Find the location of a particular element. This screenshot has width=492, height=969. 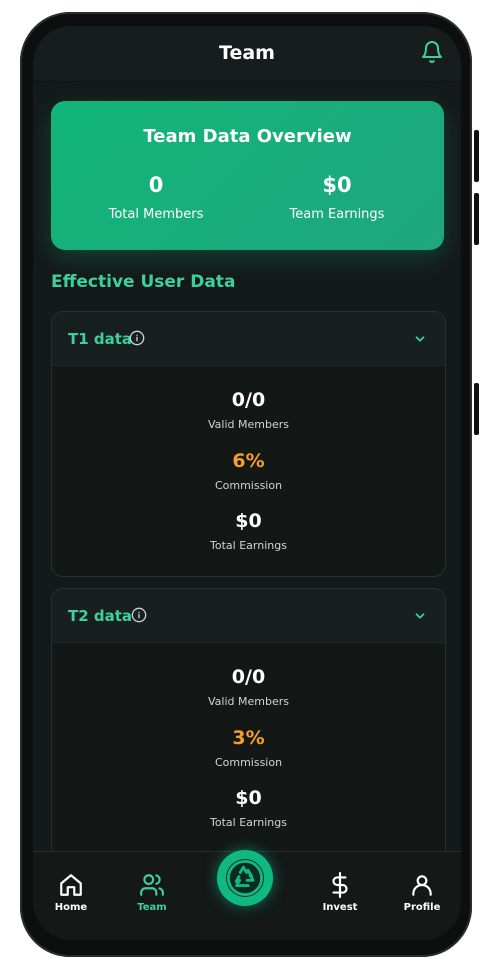

team-earnings-stat: $0 Team Earnings is located at coordinates (337, 197).